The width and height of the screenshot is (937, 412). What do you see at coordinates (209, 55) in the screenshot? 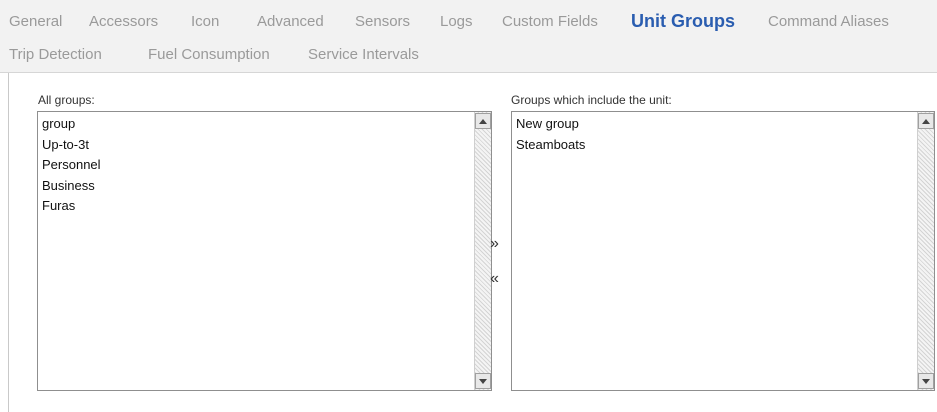
I see `tab-fuel-consumption: Fuel Consumption` at bounding box center [209, 55].